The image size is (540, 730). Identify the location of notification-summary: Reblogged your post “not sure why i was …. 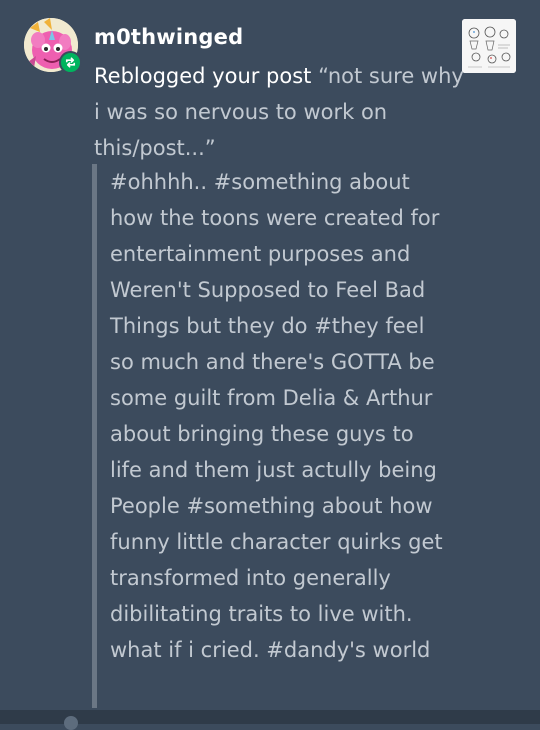
(279, 112).